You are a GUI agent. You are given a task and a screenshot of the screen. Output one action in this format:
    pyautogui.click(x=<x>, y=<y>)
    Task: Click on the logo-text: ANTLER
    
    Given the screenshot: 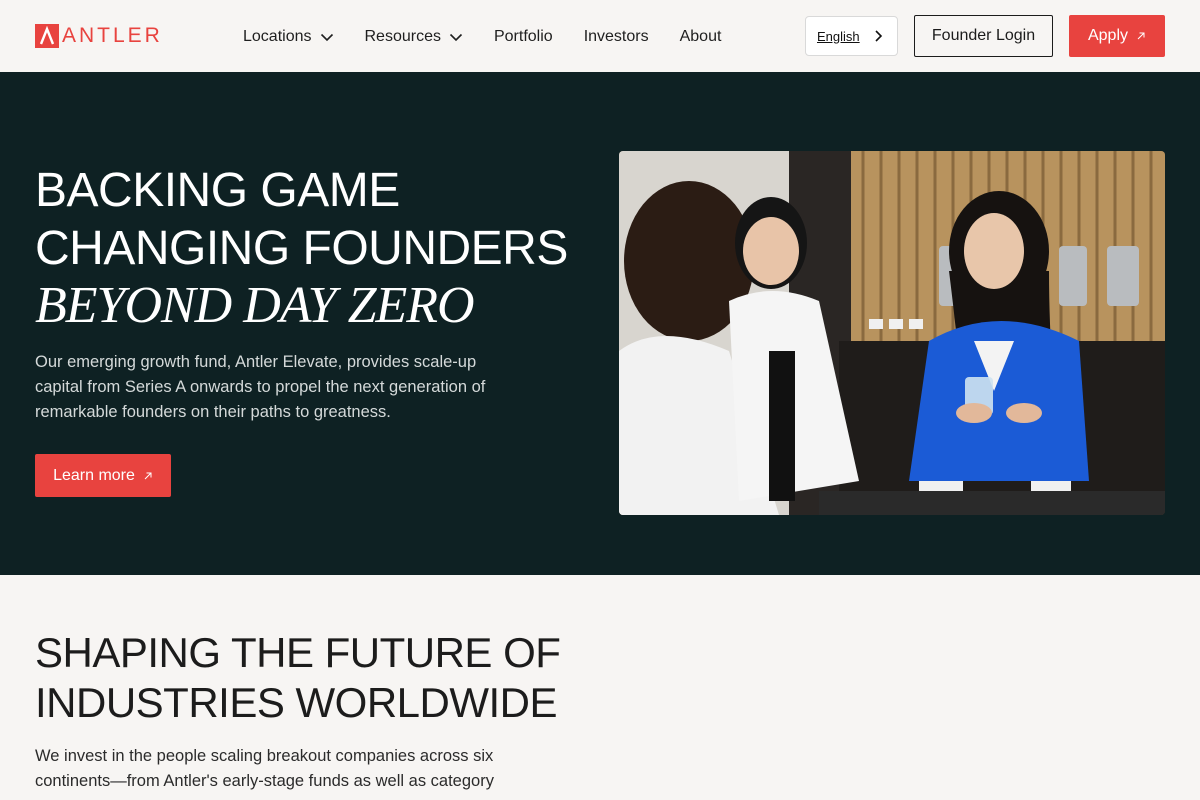 What is the action you would take?
    pyautogui.click(x=112, y=35)
    